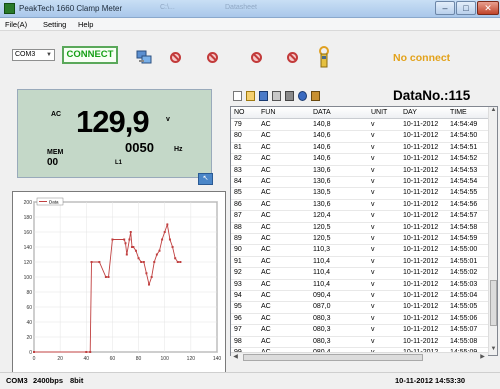  I want to click on table-row: 88 AC 120,5 v 10-11-2012 14:54:58, so click(360, 228).